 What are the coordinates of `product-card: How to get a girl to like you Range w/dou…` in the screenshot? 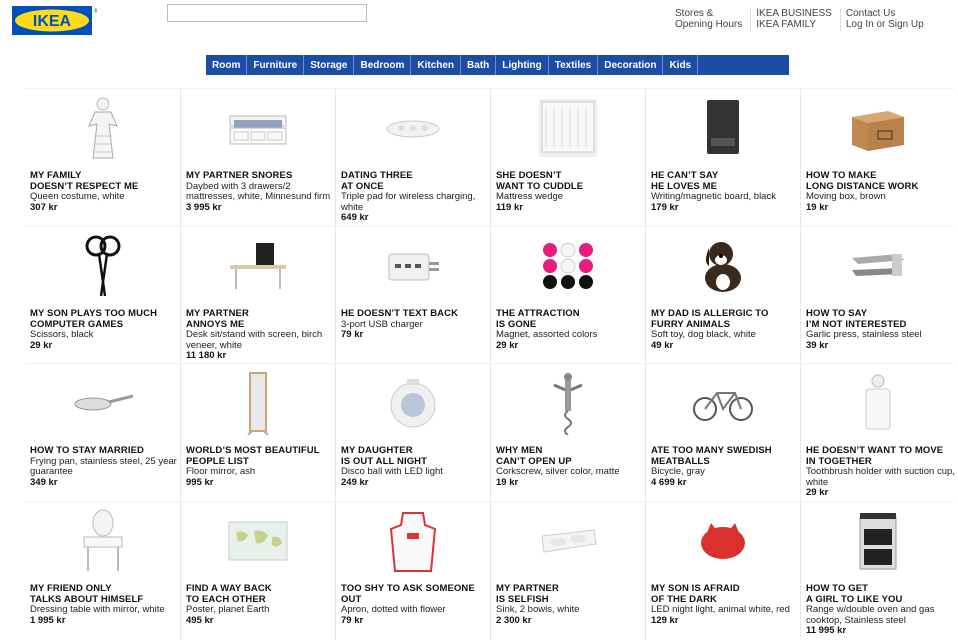 It's located at (877, 570).